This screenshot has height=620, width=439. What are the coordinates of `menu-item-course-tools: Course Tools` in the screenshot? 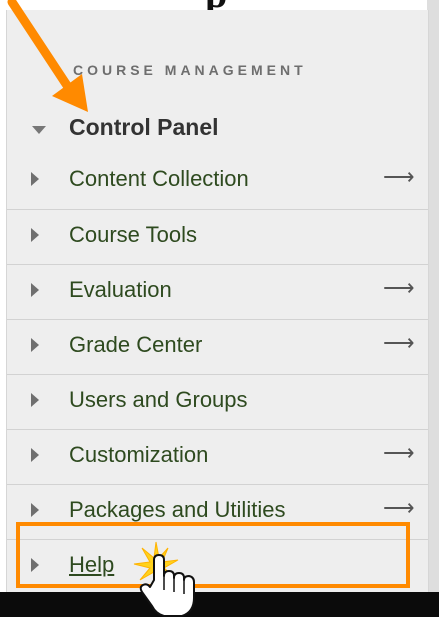 It's located at (217, 236).